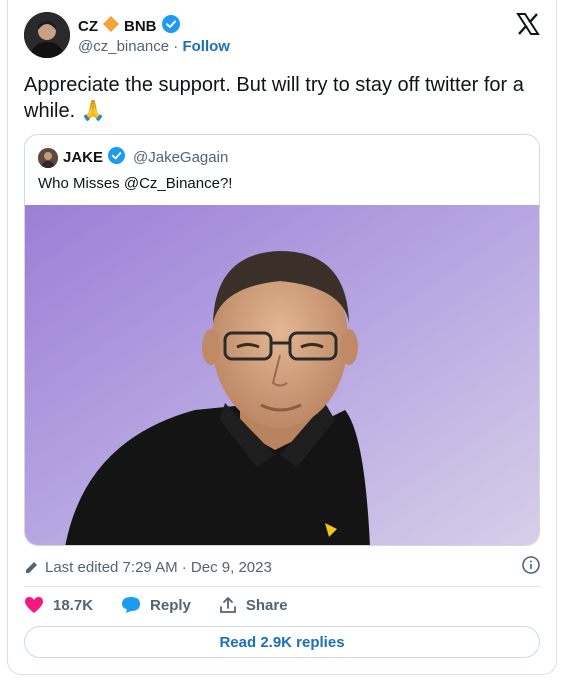  I want to click on quote-header: JAKE @JakeGagain, so click(133, 157).